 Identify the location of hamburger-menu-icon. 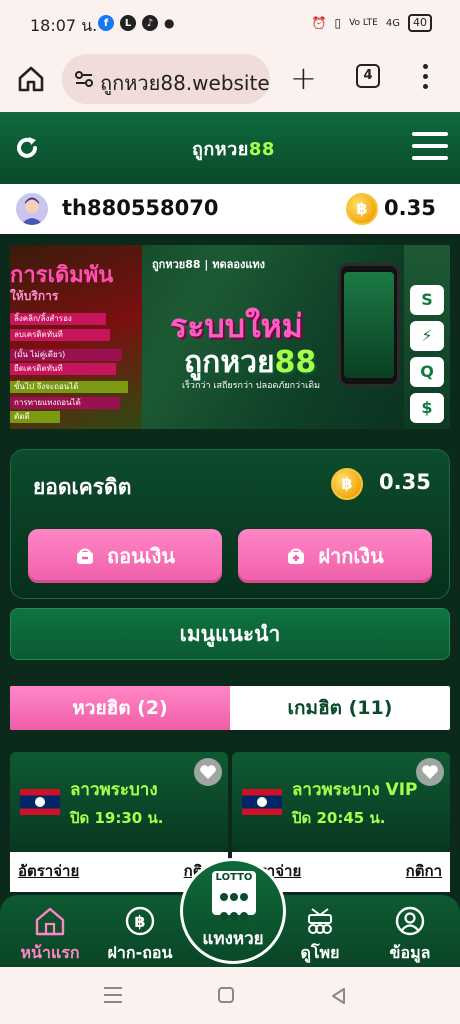
(430, 147).